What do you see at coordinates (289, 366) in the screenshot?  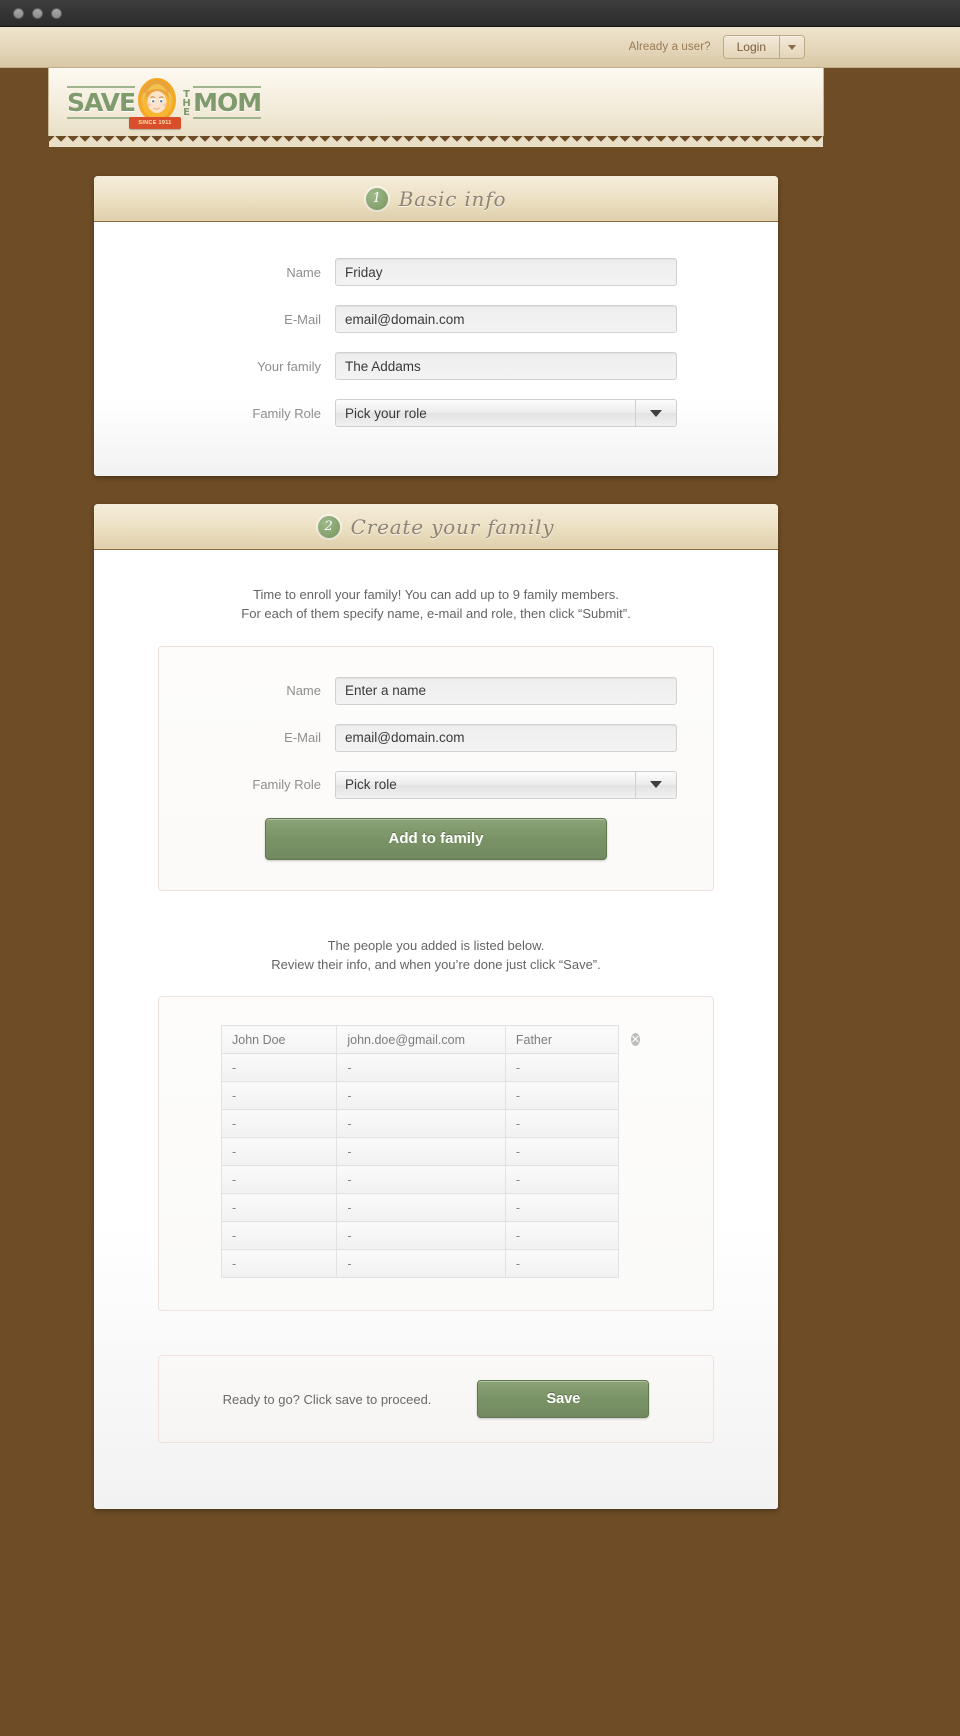 I see `label-your-family: Your family` at bounding box center [289, 366].